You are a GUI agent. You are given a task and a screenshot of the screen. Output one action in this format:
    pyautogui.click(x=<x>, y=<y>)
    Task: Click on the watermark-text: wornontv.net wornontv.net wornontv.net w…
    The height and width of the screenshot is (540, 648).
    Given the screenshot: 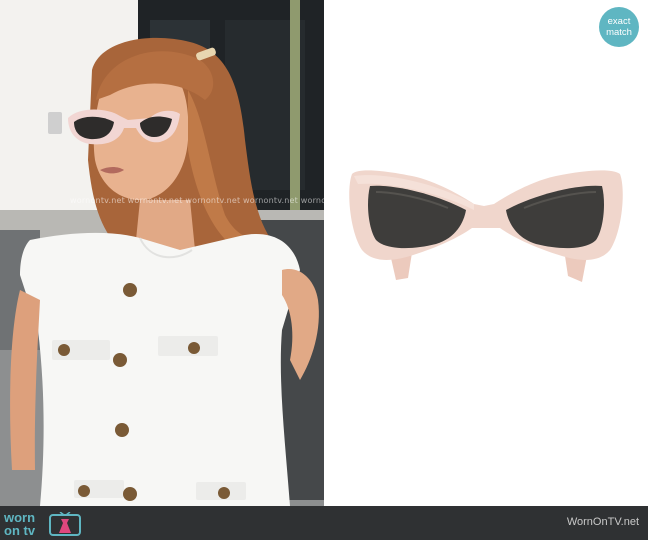 What is the action you would take?
    pyautogui.click(x=205, y=200)
    